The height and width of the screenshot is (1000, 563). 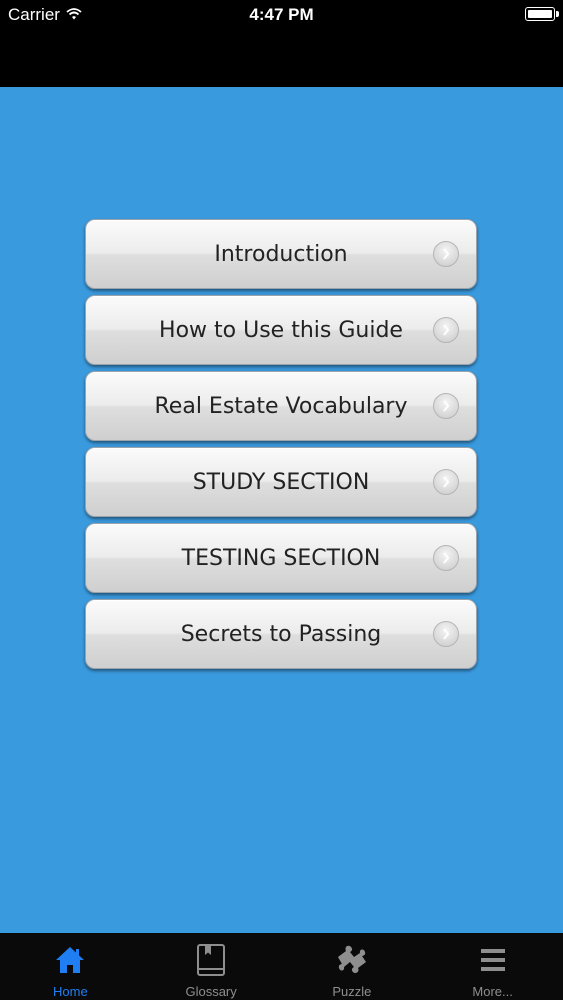 What do you see at coordinates (70, 991) in the screenshot?
I see `tab-label: Home` at bounding box center [70, 991].